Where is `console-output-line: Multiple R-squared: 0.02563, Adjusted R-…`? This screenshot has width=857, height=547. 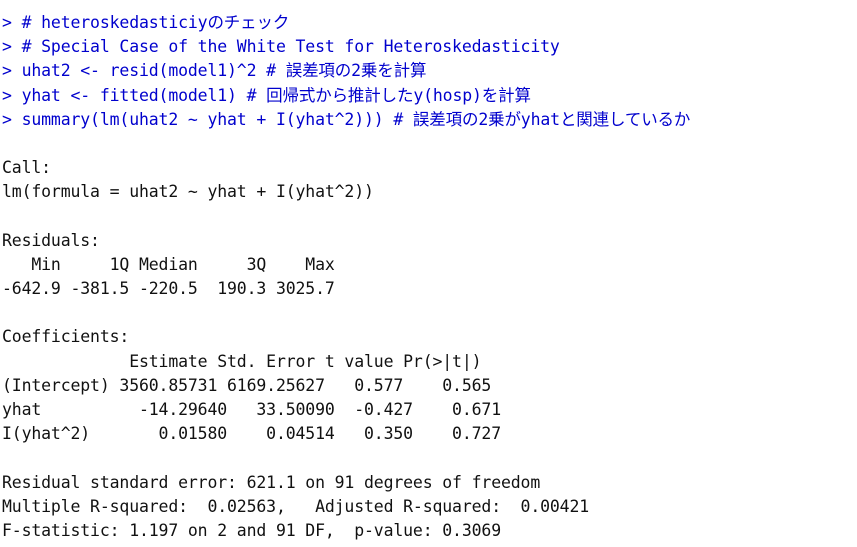 console-output-line: Multiple R-squared: 0.02563, Adjusted R-… is located at coordinates (296, 506).